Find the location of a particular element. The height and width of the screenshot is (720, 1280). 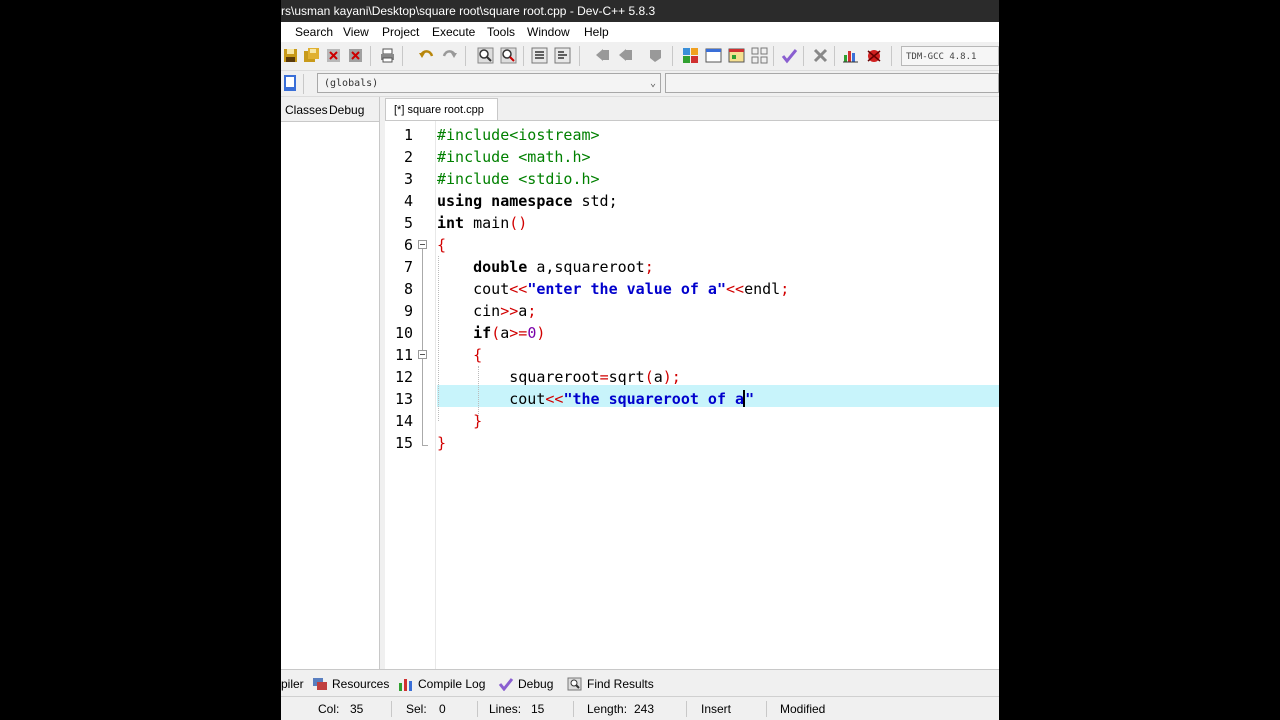

line-number: 12 is located at coordinates (403, 377).